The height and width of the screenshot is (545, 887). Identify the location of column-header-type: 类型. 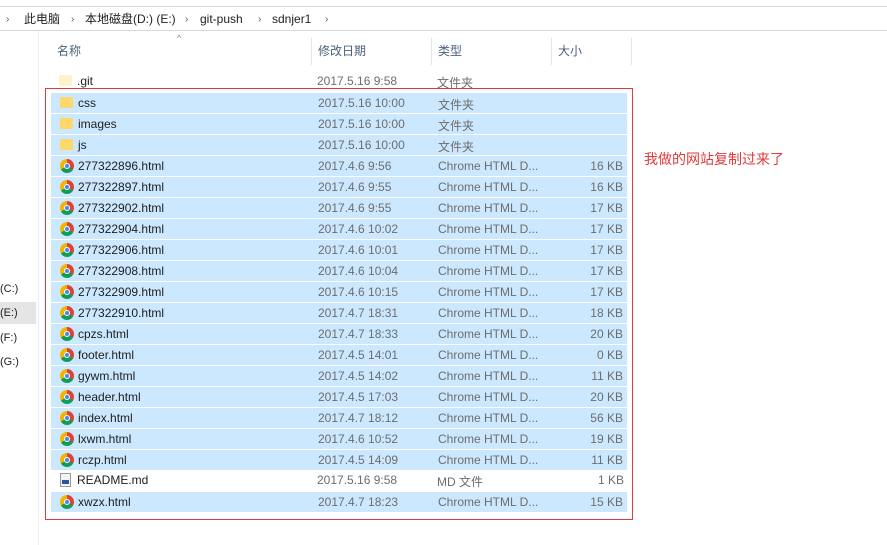
(450, 51).